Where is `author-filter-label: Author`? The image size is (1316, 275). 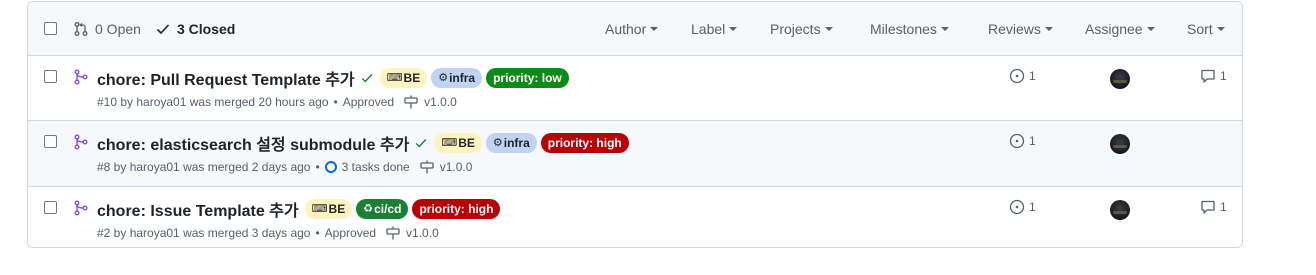 author-filter-label: Author is located at coordinates (626, 29).